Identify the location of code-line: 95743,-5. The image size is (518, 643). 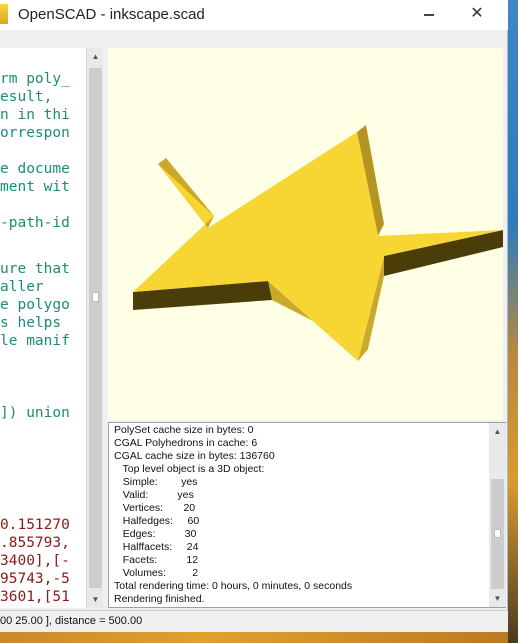
(35, 579).